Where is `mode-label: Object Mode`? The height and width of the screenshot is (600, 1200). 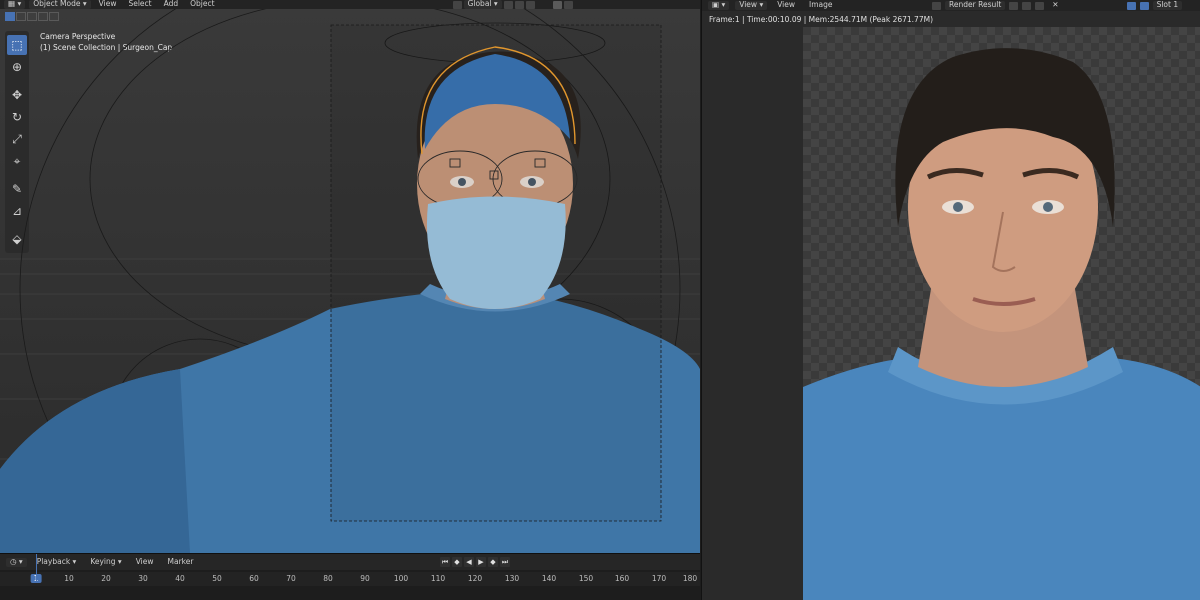 mode-label: Object Mode is located at coordinates (57, 4).